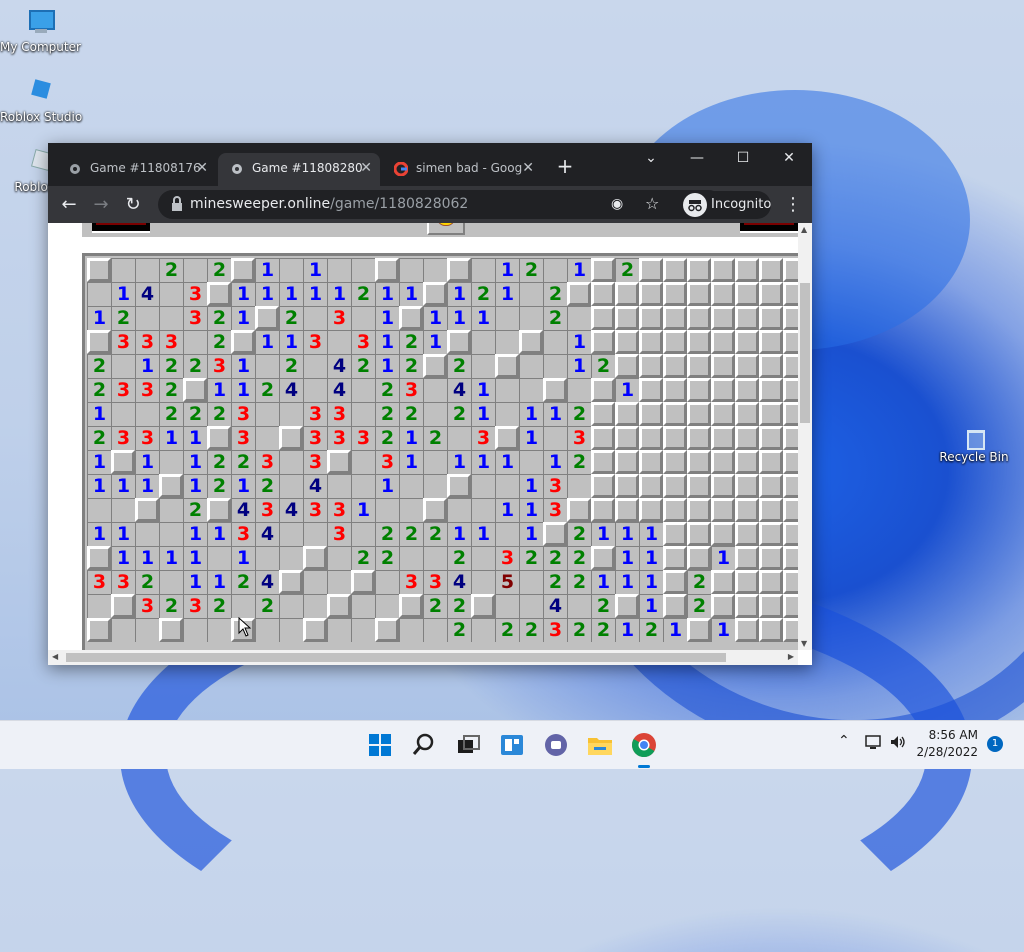 The height and width of the screenshot is (952, 1024). What do you see at coordinates (726, 205) in the screenshot?
I see `incognito-indicator: Incognito` at bounding box center [726, 205].